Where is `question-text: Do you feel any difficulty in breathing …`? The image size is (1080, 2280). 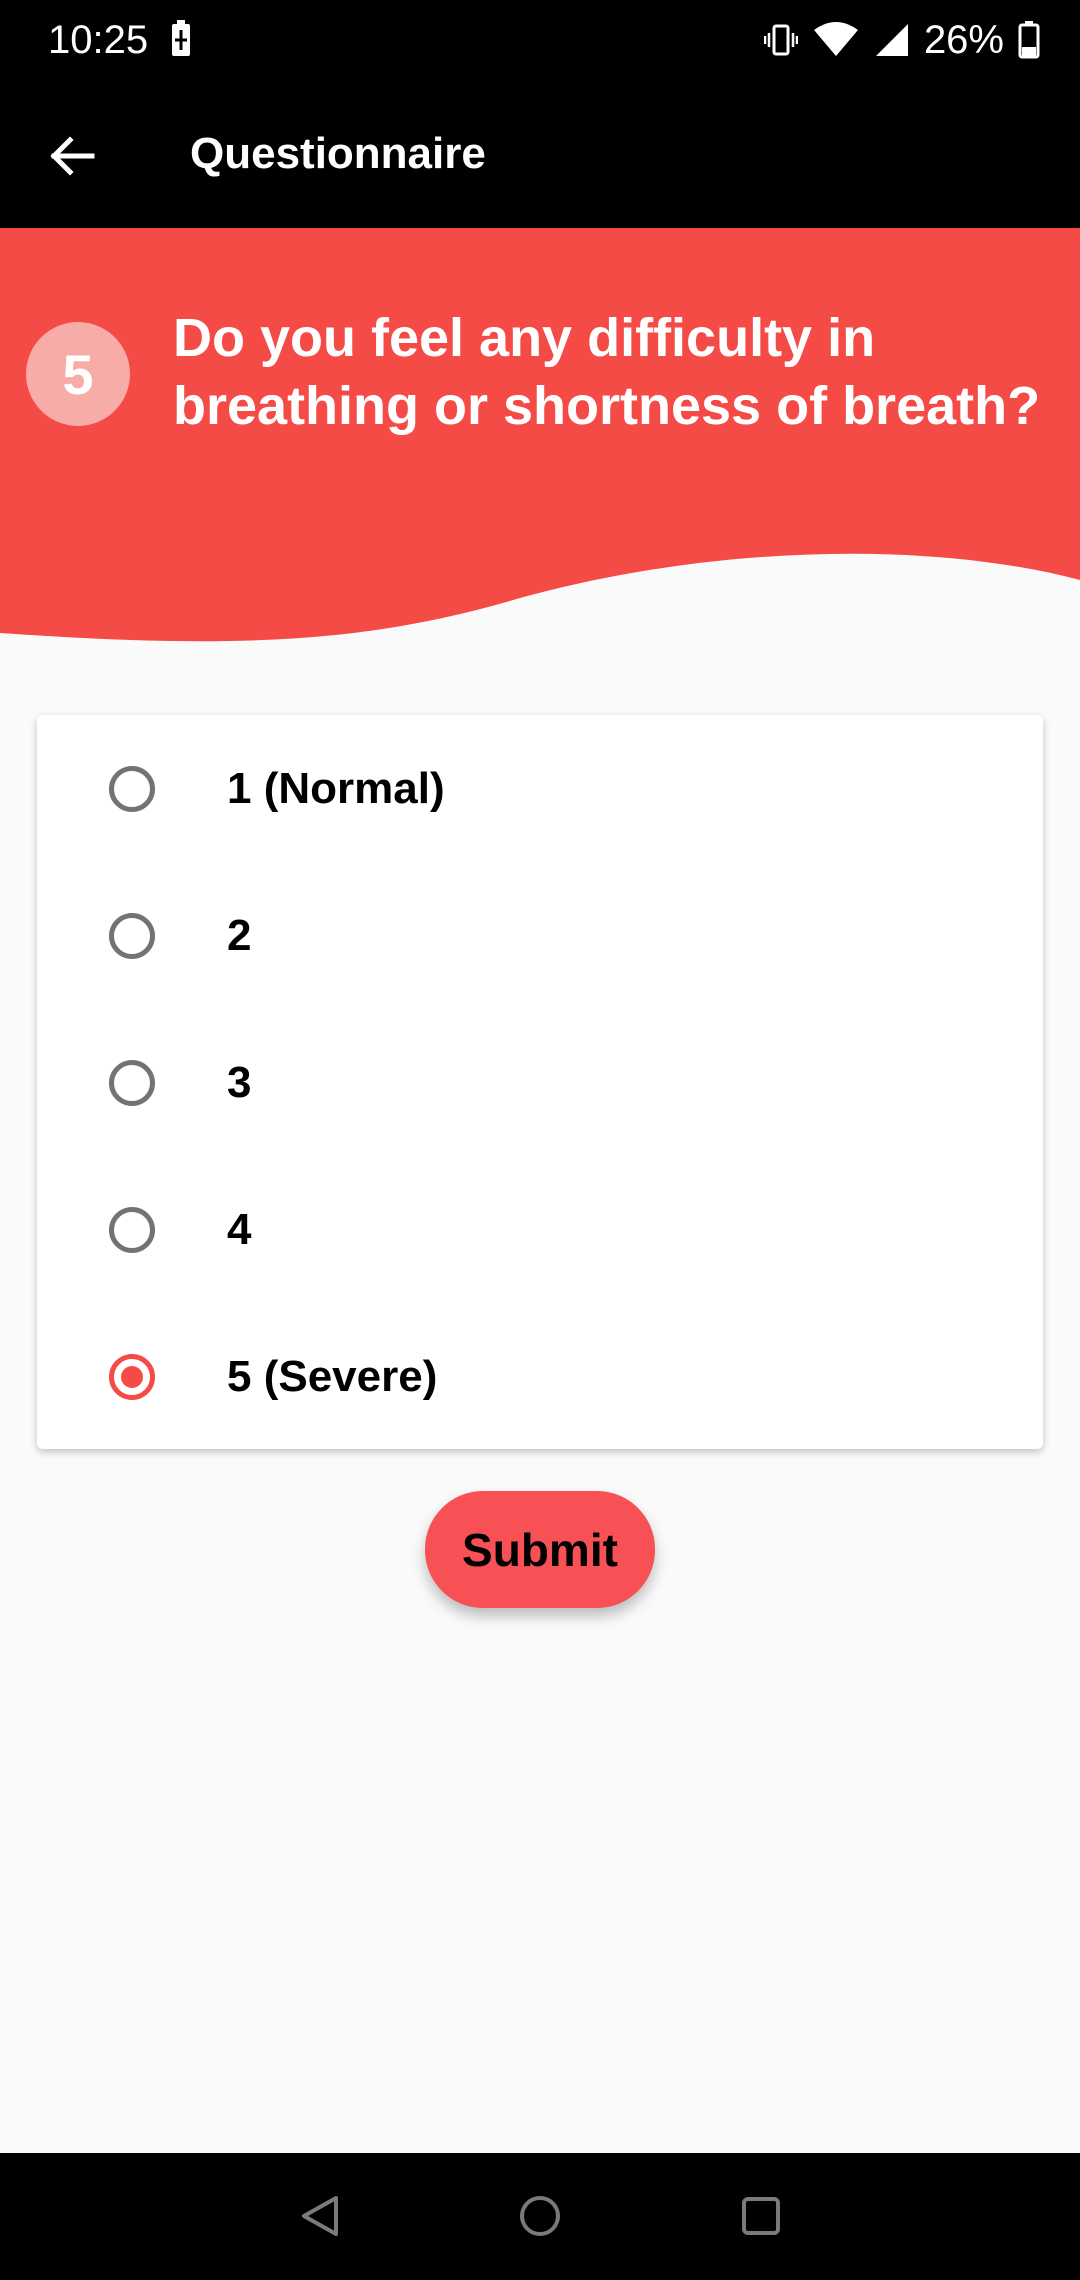
question-text: Do you feel any difficulty in breathing … is located at coordinates (607, 372).